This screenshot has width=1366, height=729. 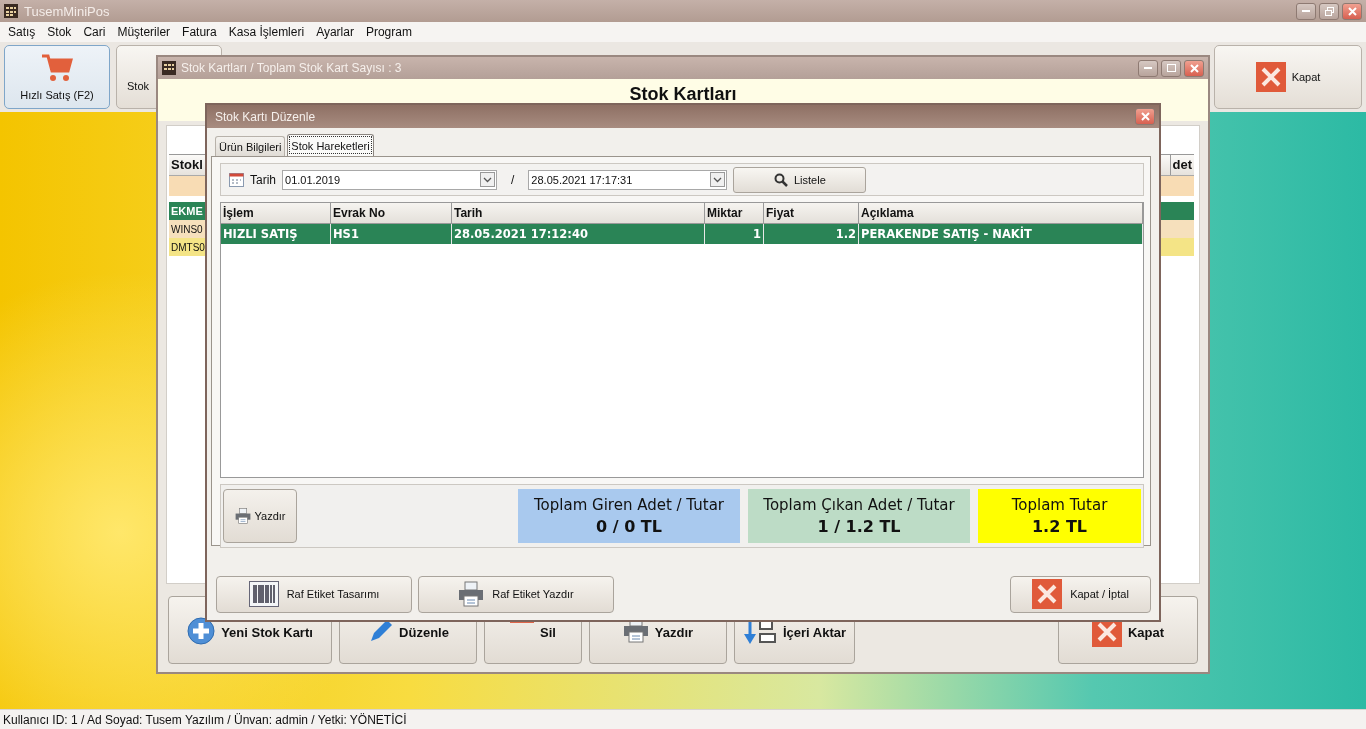 What do you see at coordinates (578, 234) in the screenshot?
I see `table-cell: 28.05.2021 17:12:40` at bounding box center [578, 234].